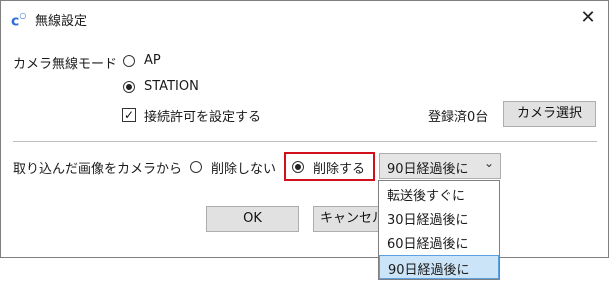 This screenshot has height=282, width=609. What do you see at coordinates (243, 167) in the screenshot?
I see `radio-no-delete-label: 削除しない` at bounding box center [243, 167].